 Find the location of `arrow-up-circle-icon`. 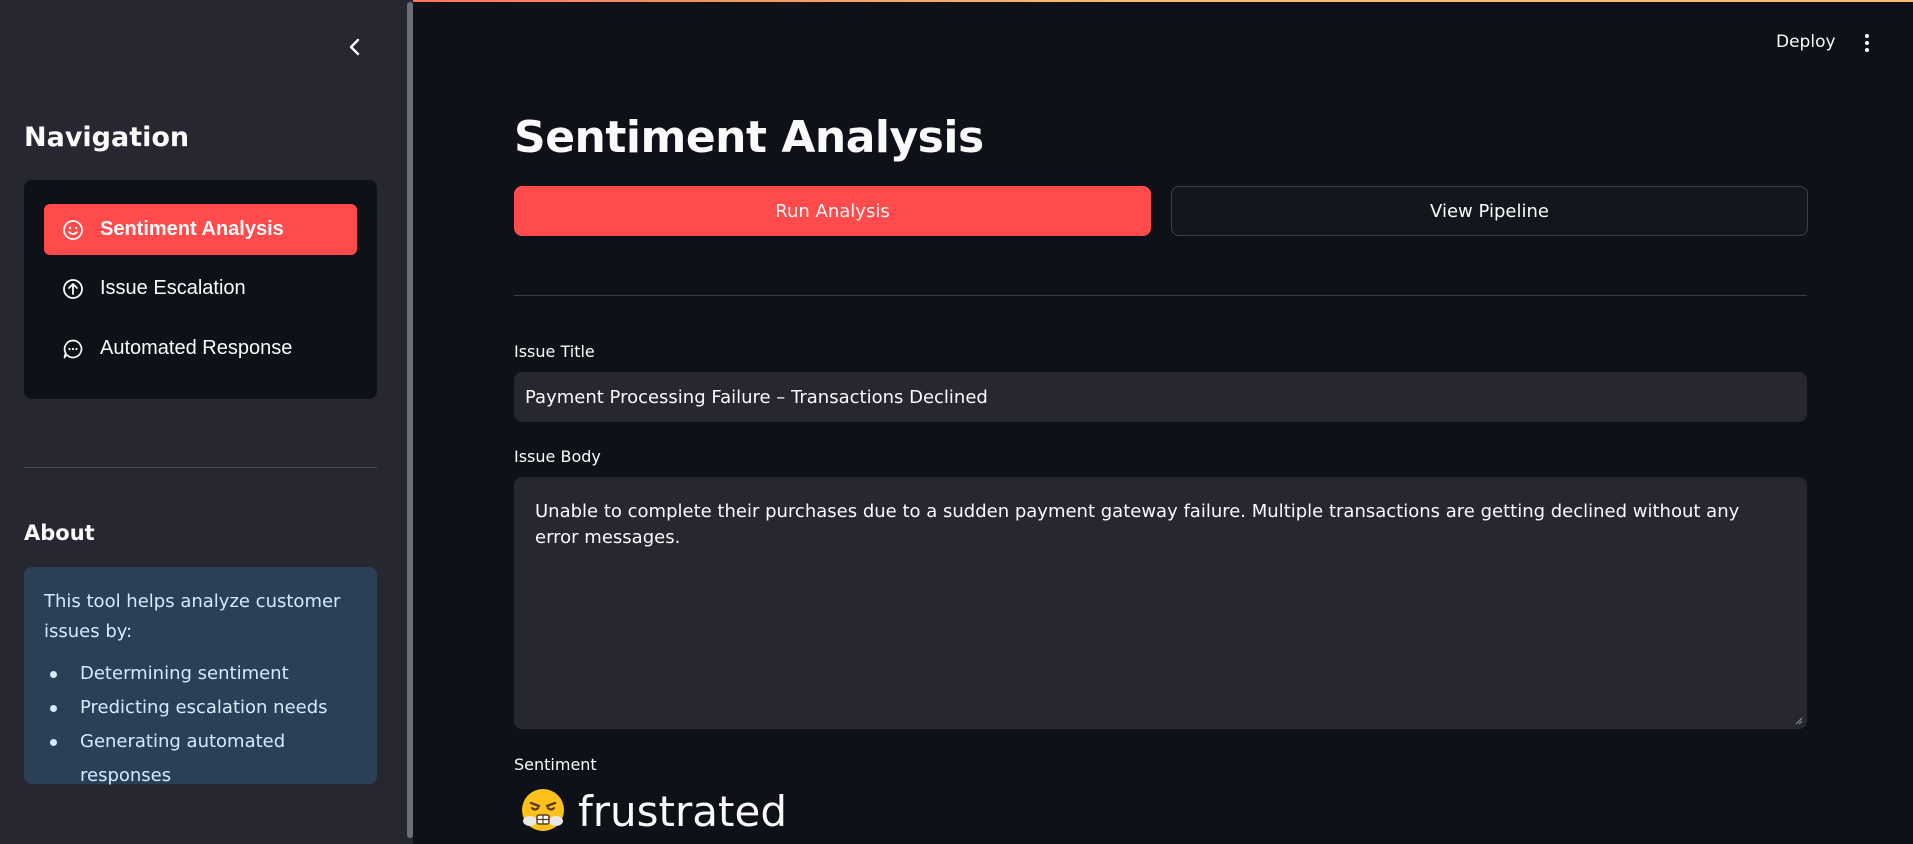

arrow-up-circle-icon is located at coordinates (73, 289).